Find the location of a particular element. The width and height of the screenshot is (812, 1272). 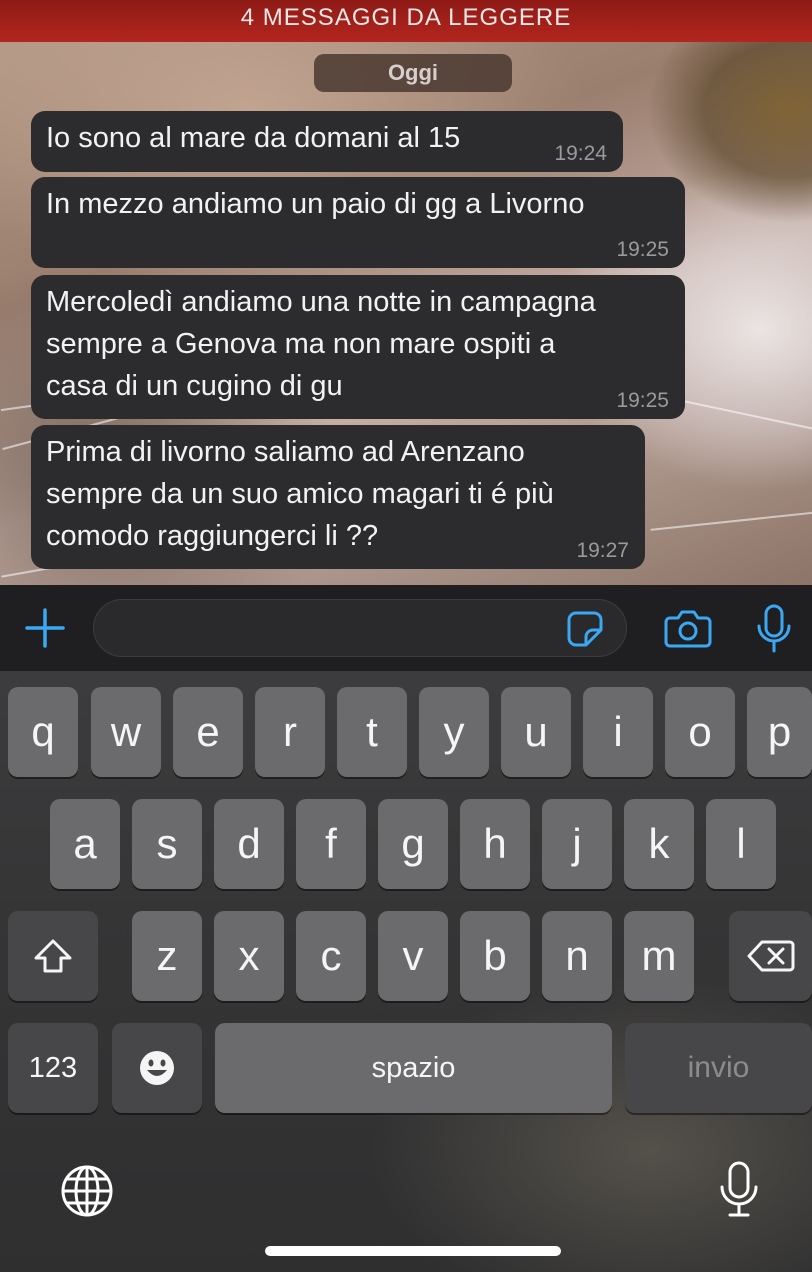

shift-key is located at coordinates (53, 956).